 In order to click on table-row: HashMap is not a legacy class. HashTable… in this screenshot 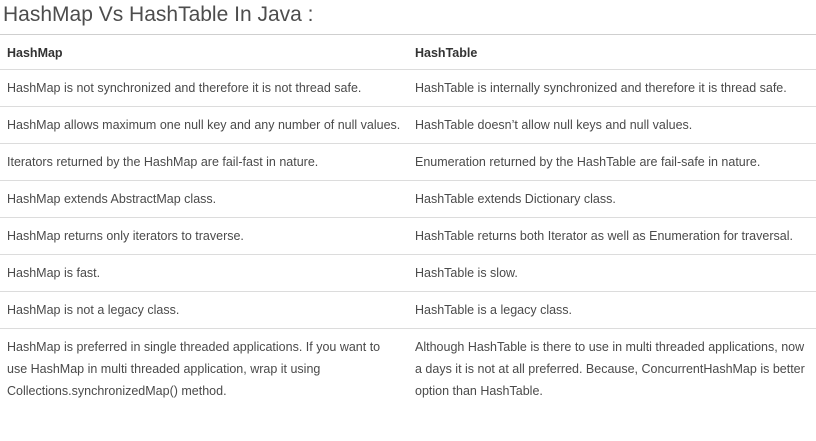, I will do `click(408, 310)`.